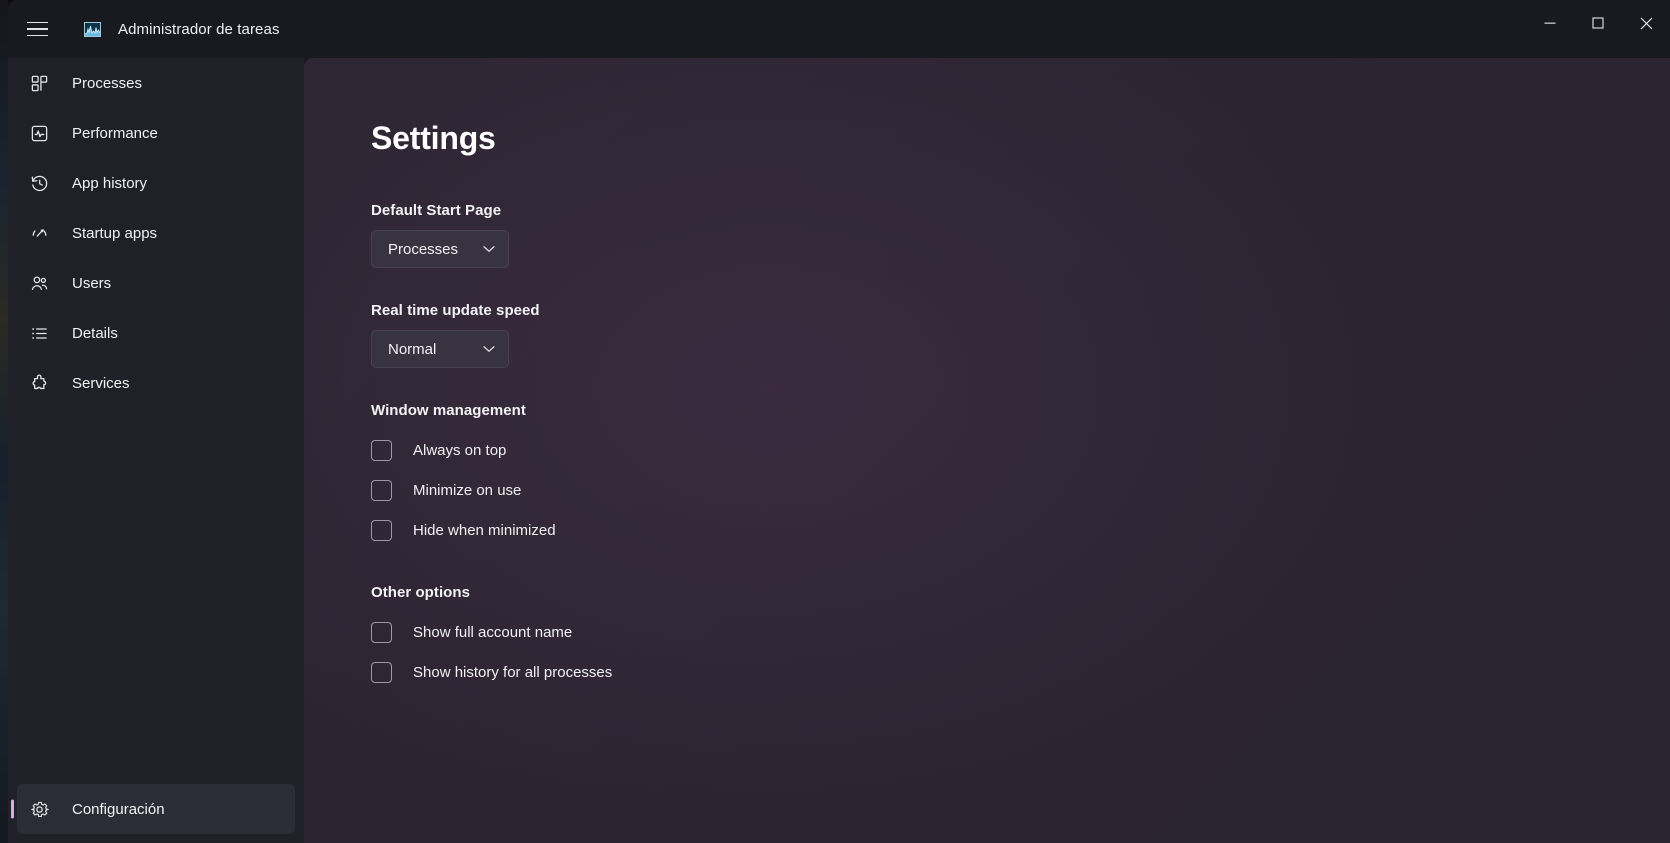 This screenshot has height=843, width=1670. What do you see at coordinates (493, 632) in the screenshot?
I see `checkbox-label: Show full account name` at bounding box center [493, 632].